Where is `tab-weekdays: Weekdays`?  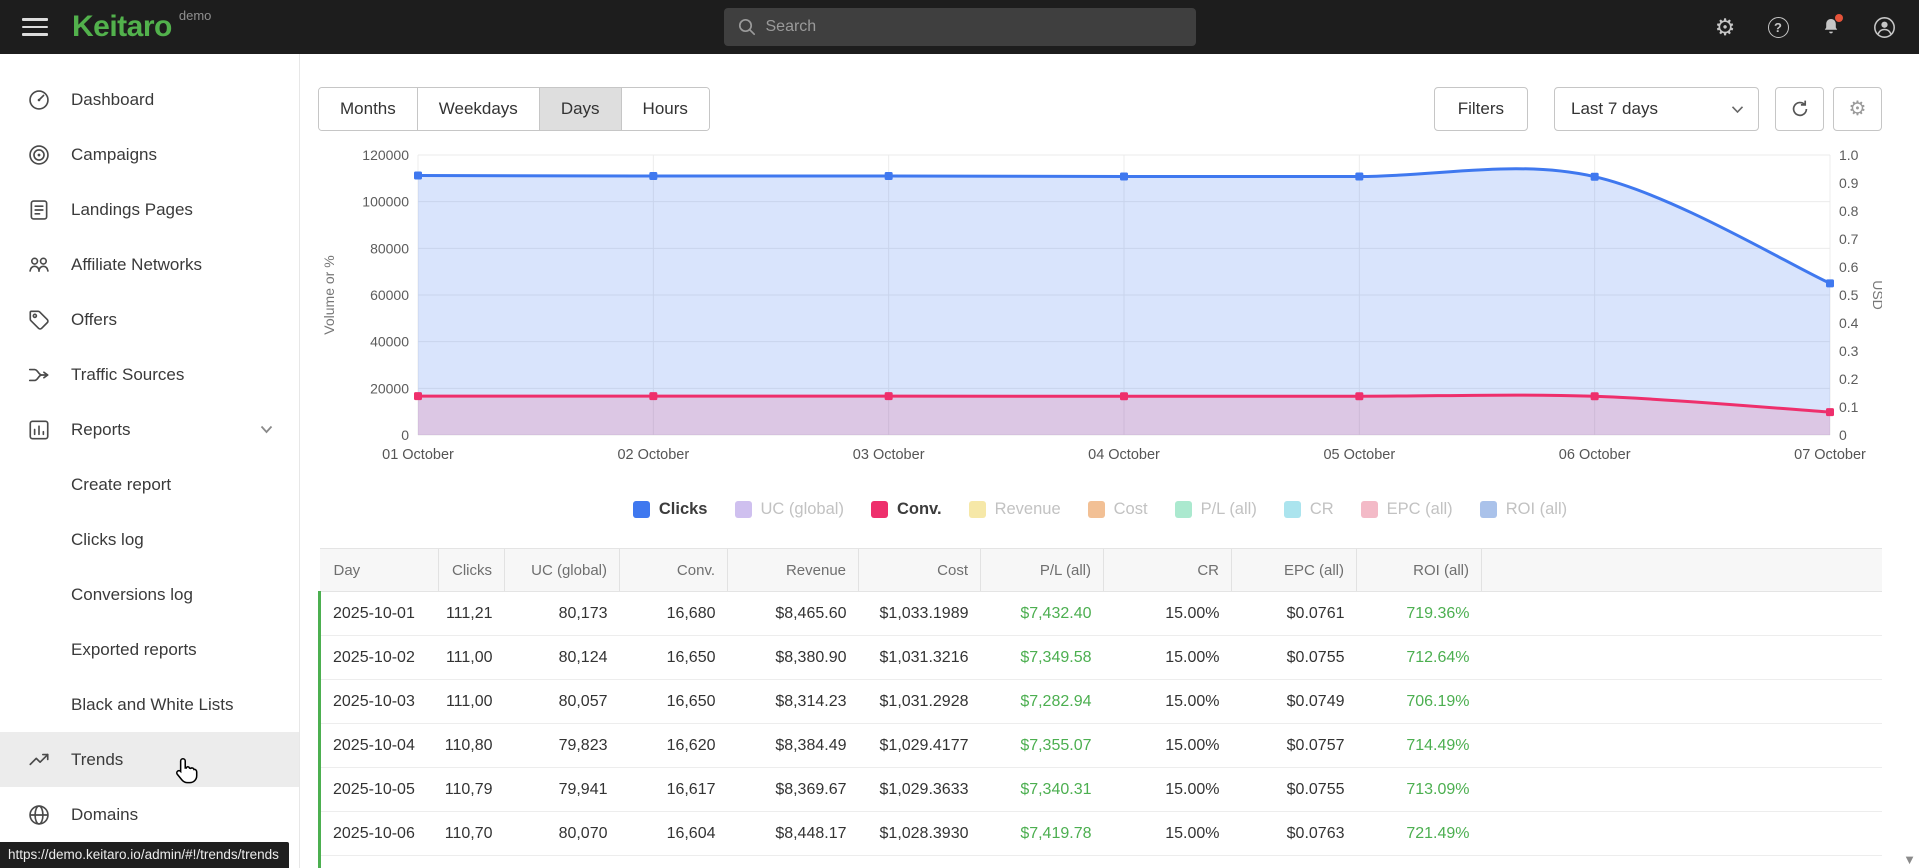 tab-weekdays: Weekdays is located at coordinates (477, 109).